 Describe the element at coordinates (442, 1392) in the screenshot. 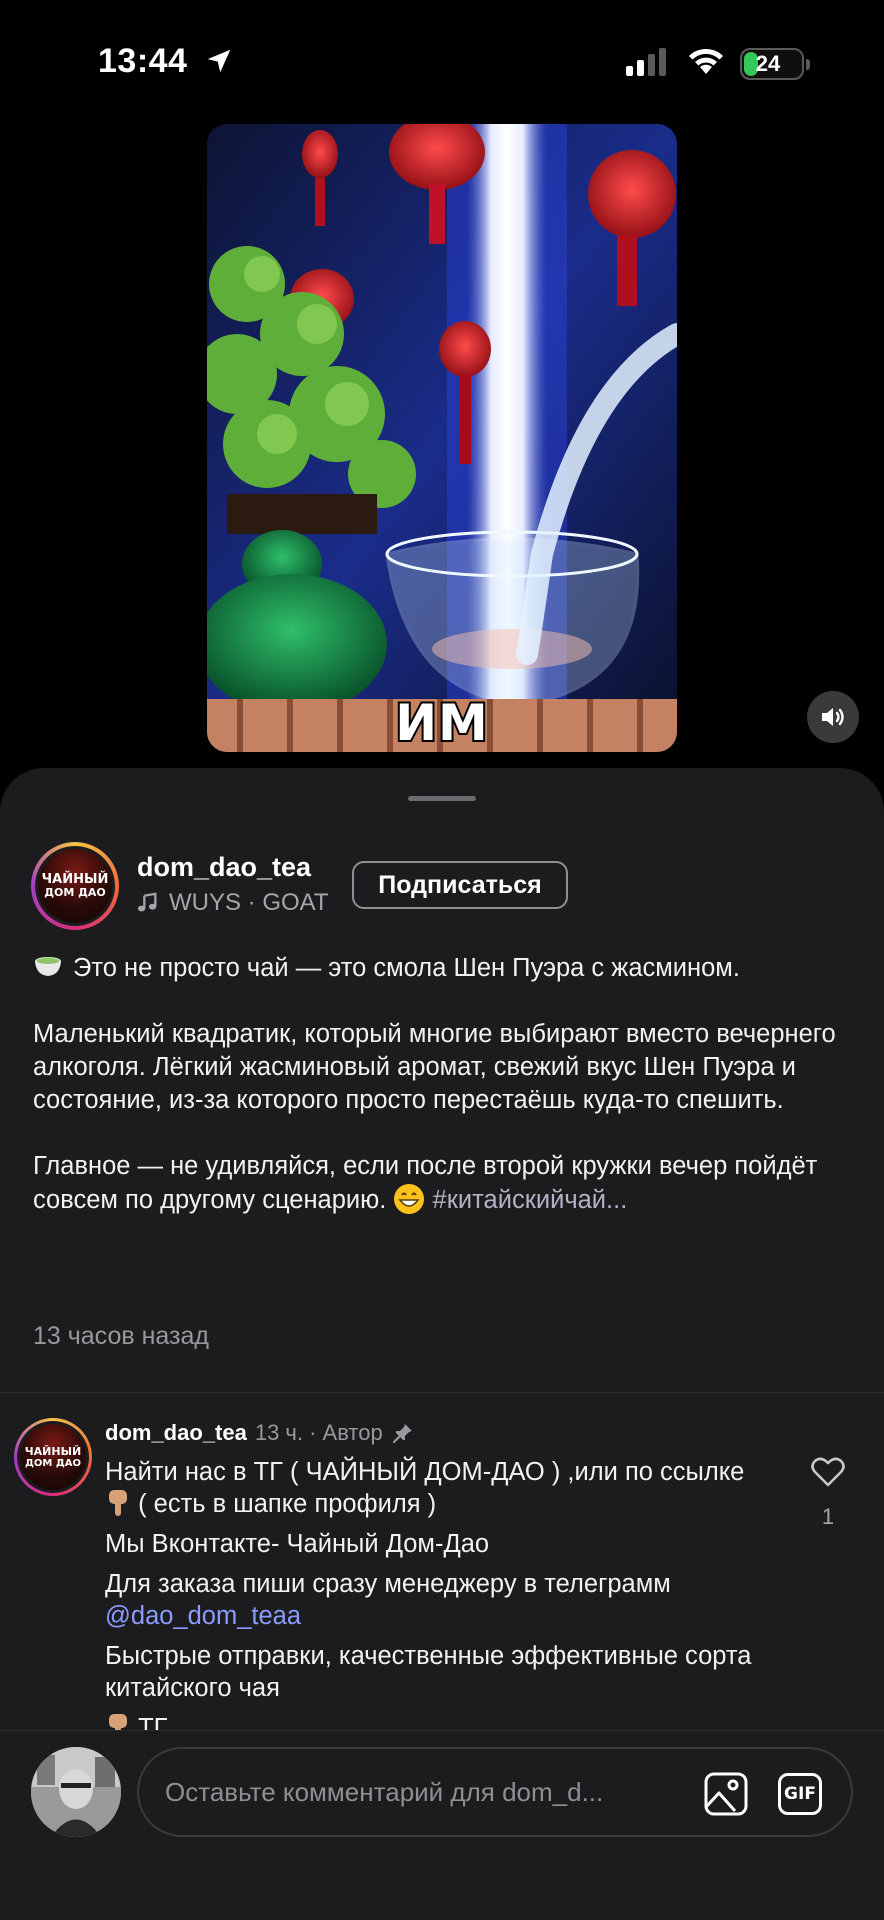

I see `divider` at that location.